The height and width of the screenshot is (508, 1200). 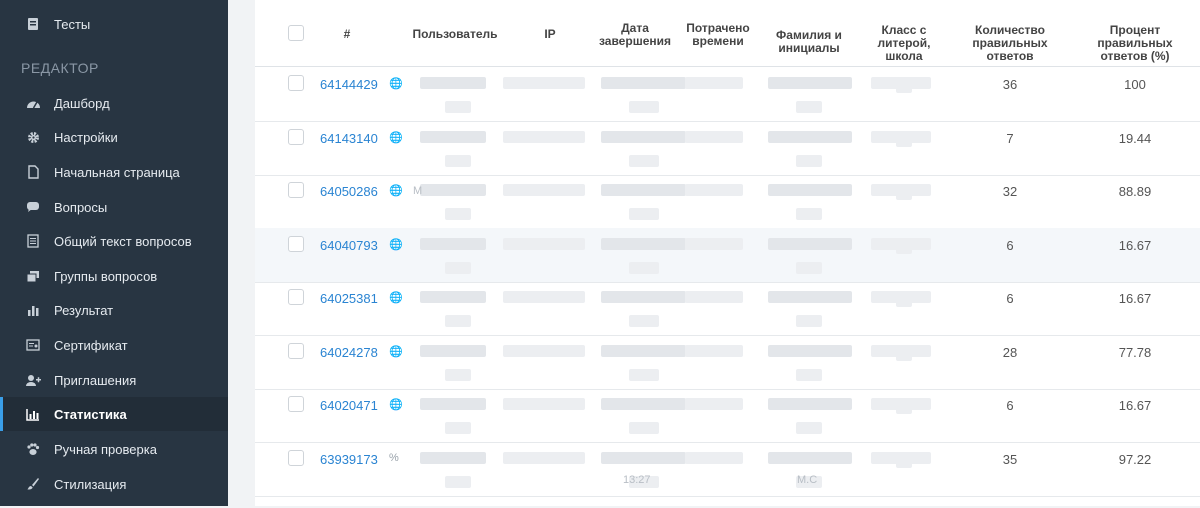 I want to click on sidebar-item-result: Результат, so click(x=114, y=310).